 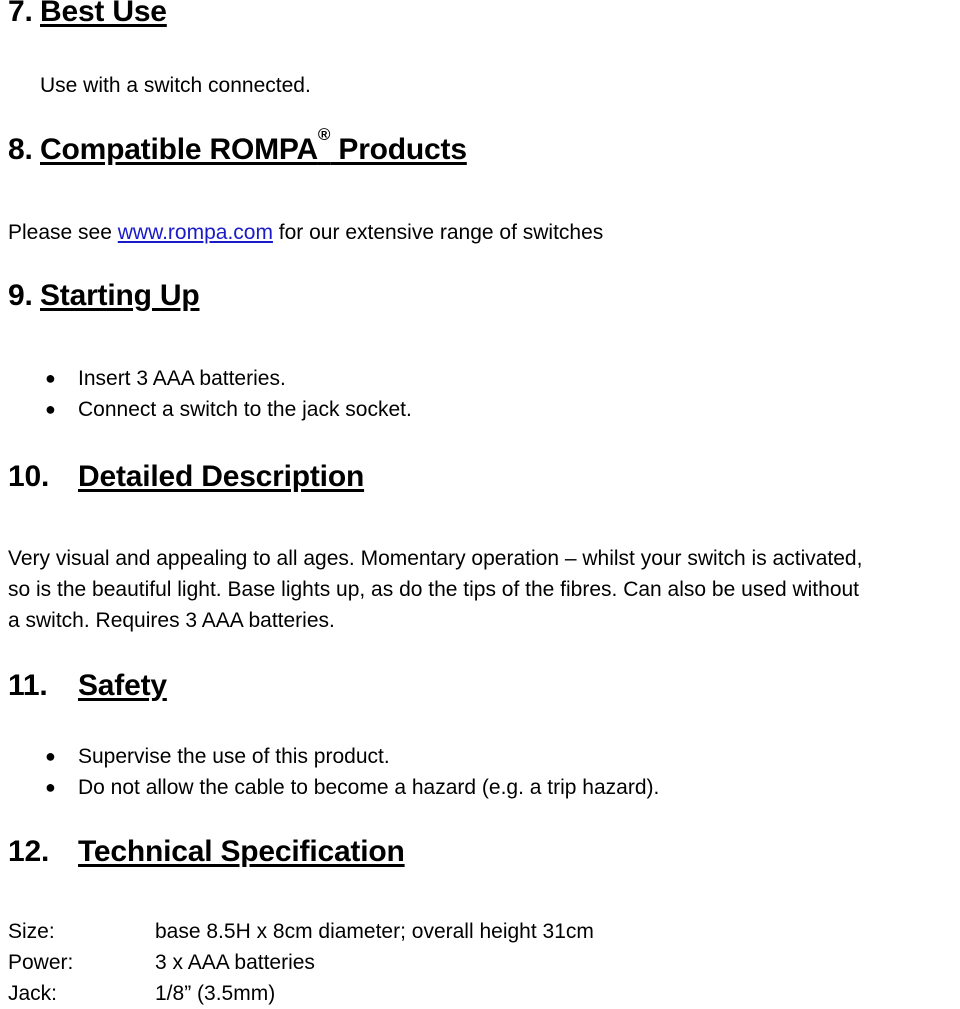 I want to click on list-item: ● Insert 3 AAA batteries., so click(x=206, y=378).